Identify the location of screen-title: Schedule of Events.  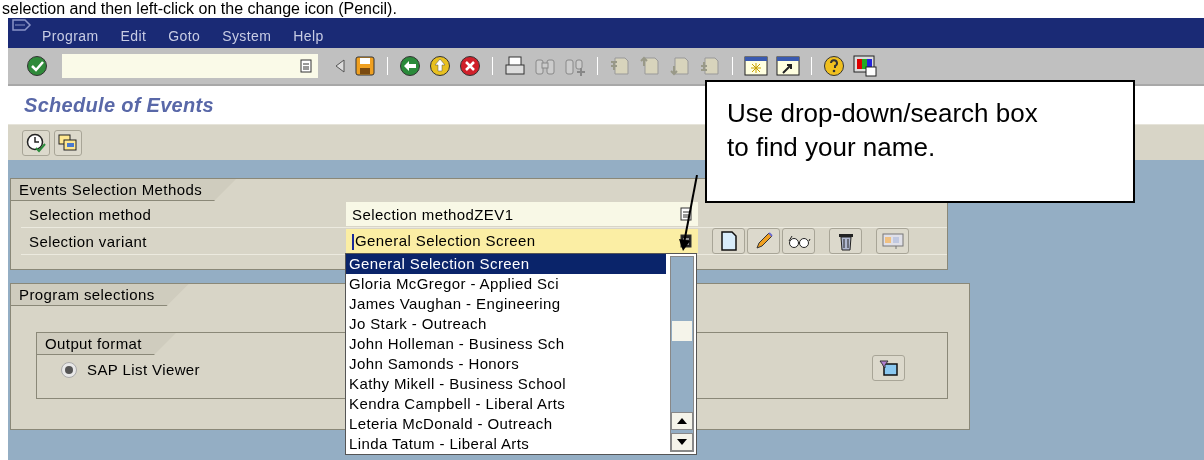
(119, 105).